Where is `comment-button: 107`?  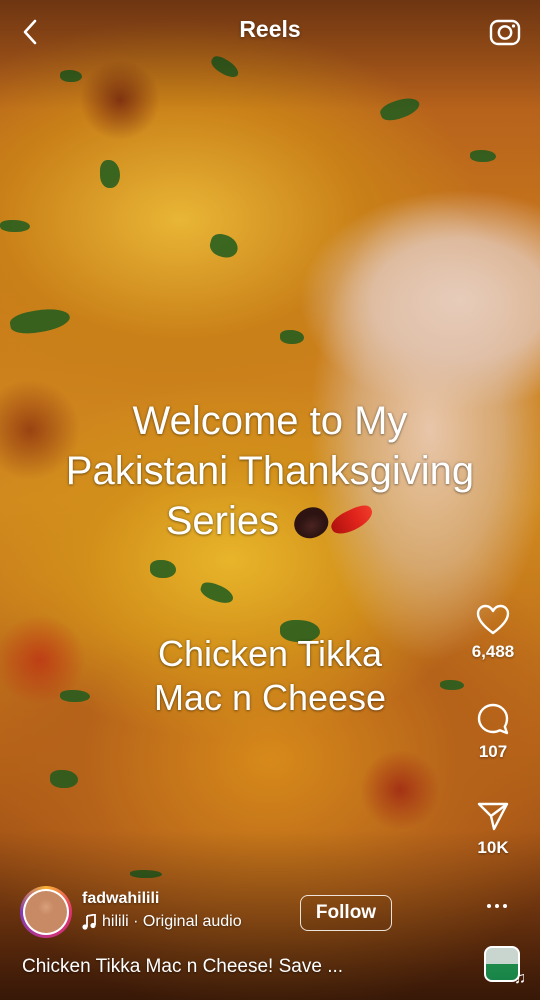 comment-button: 107 is located at coordinates (493, 732).